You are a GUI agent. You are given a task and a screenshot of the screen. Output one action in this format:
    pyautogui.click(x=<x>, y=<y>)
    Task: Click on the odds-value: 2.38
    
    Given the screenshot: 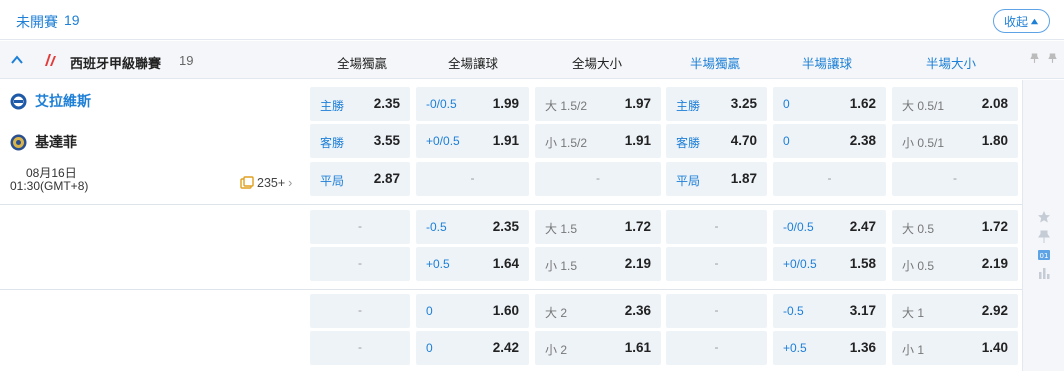 What is the action you would take?
    pyautogui.click(x=862, y=140)
    